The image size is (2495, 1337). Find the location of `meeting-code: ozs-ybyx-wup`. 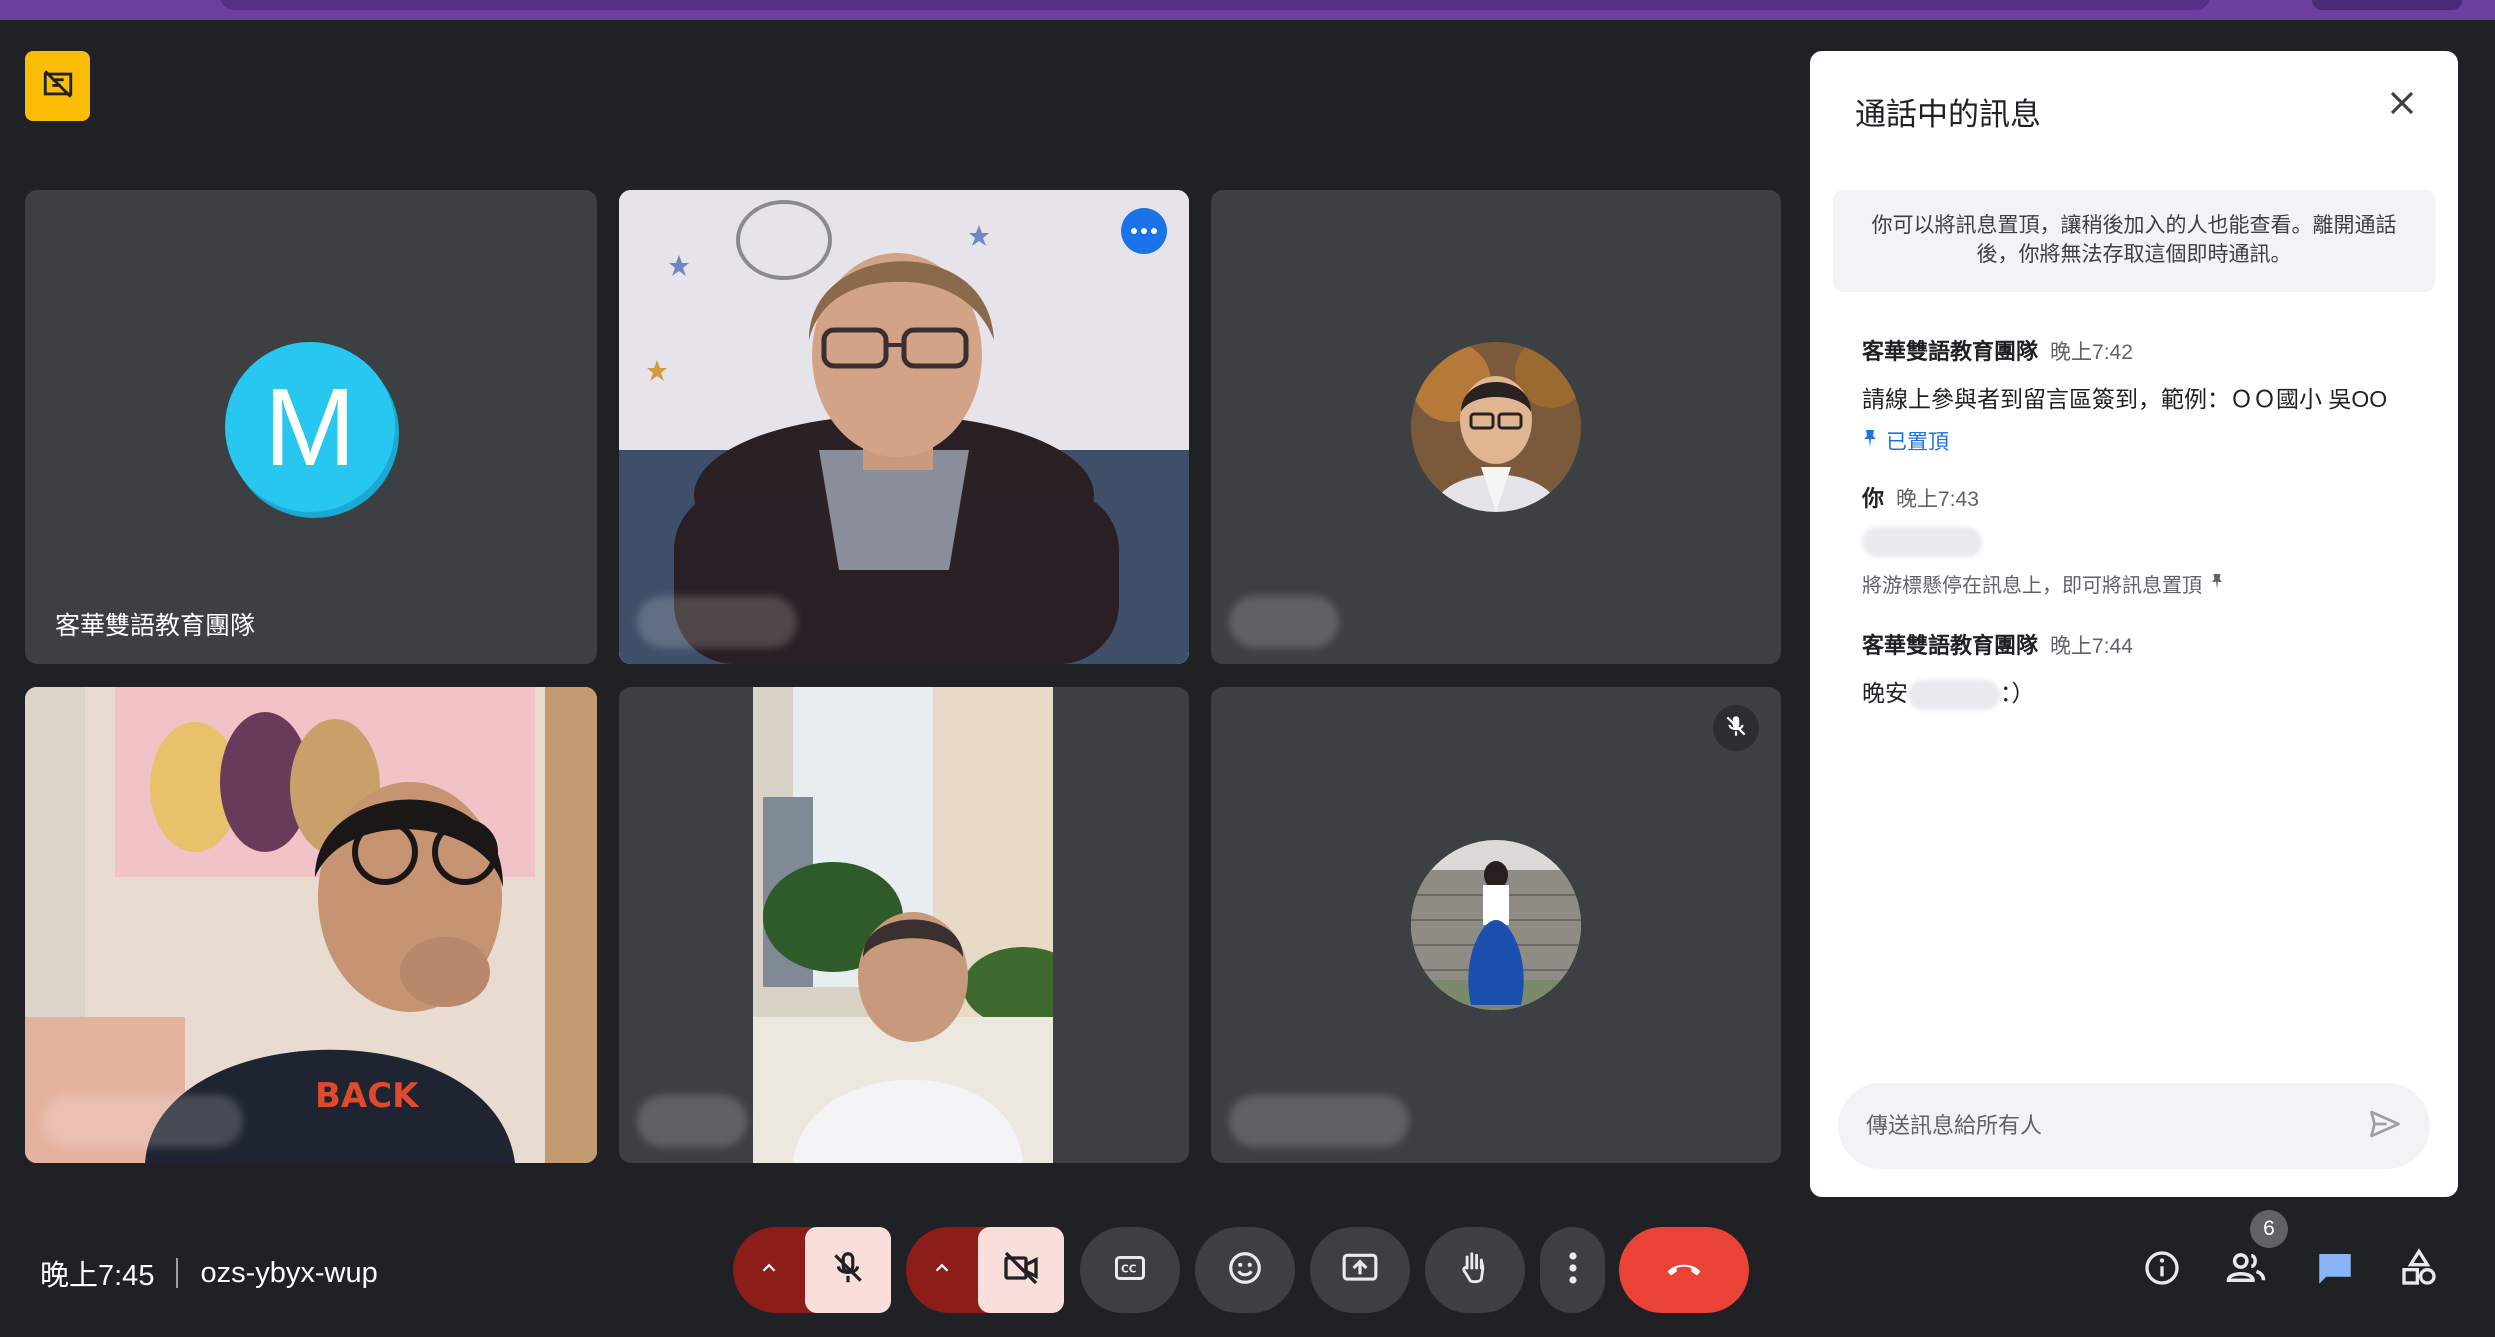

meeting-code: ozs-ybyx-wup is located at coordinates (289, 1272).